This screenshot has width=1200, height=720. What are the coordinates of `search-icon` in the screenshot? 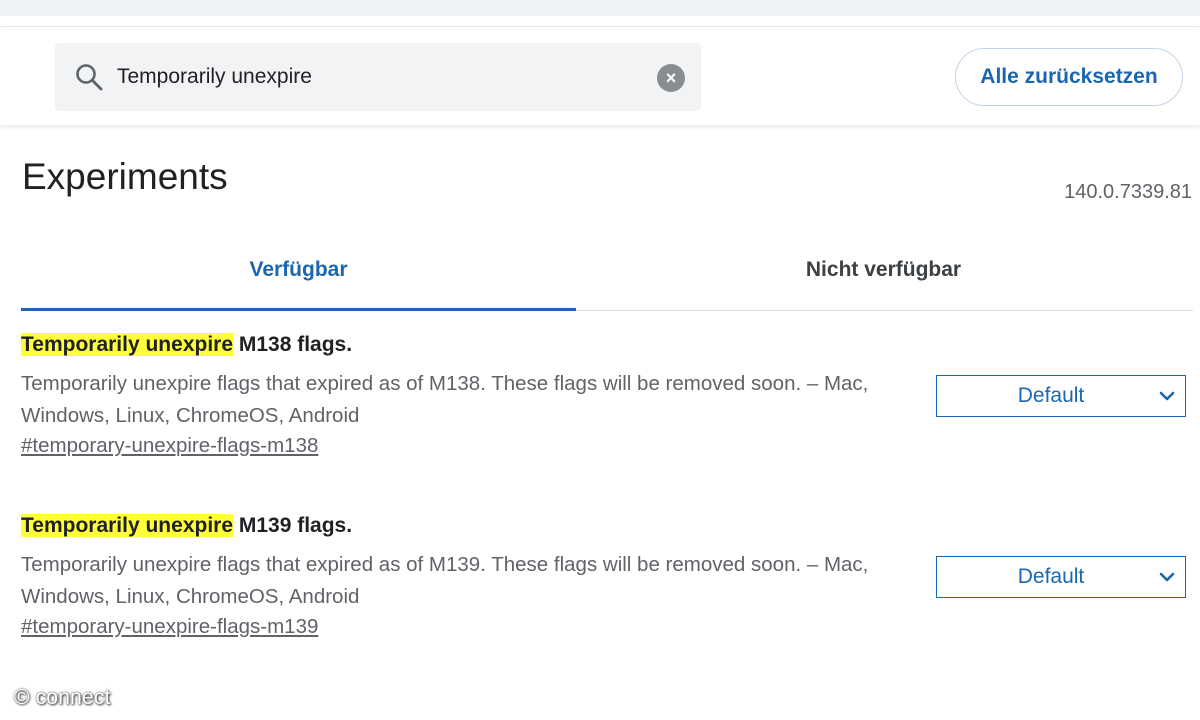 It's located at (89, 77).